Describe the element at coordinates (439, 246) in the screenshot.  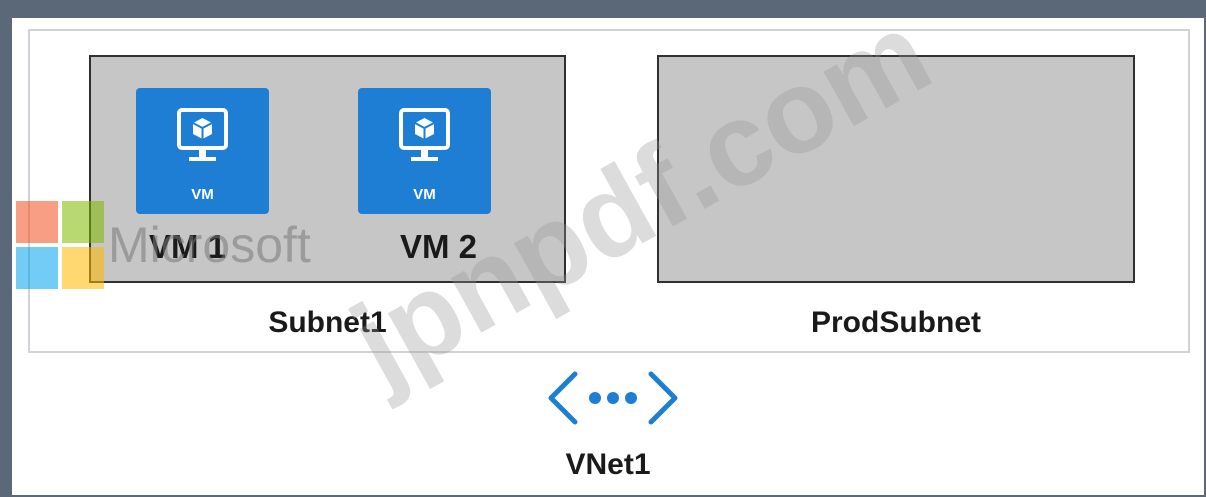
I see `vm2-name: VM 2` at that location.